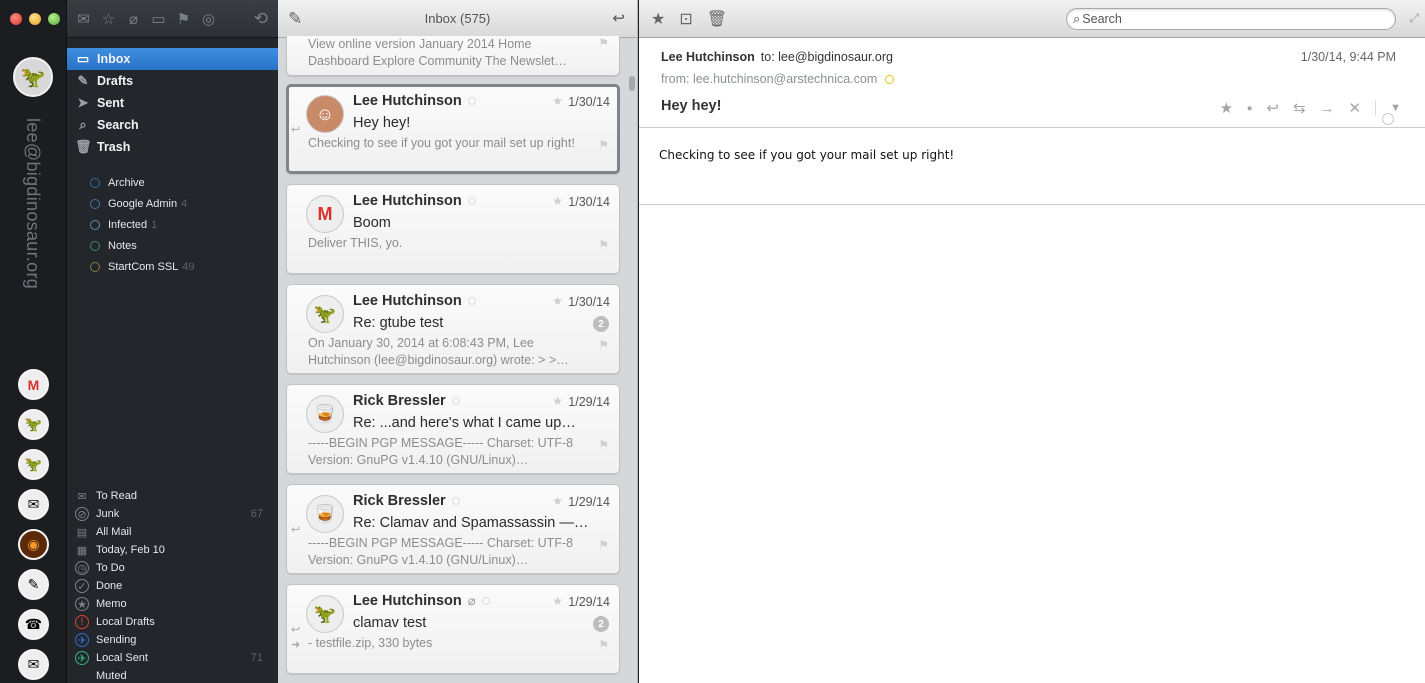 The image size is (1425, 683). Describe the element at coordinates (172, 59) in the screenshot. I see `folder-inbox: ▭ Inbox` at that location.